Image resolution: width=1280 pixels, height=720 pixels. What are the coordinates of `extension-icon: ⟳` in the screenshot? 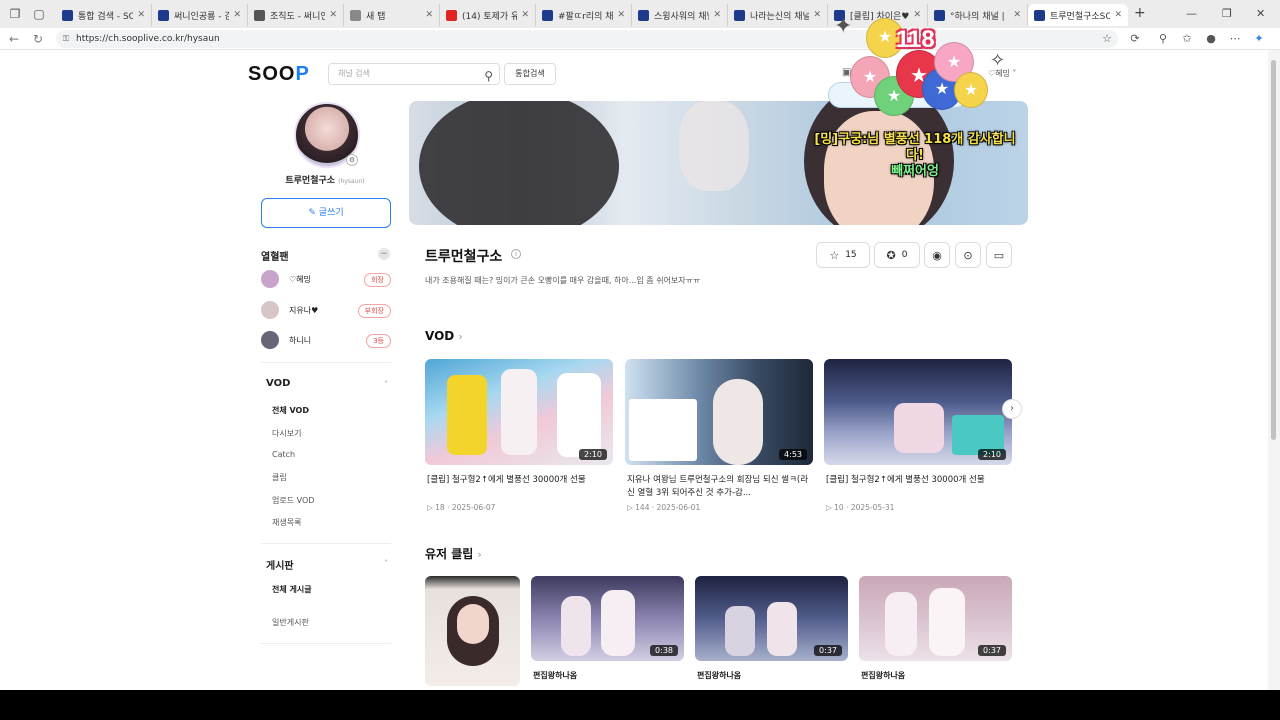 It's located at (1135, 39).